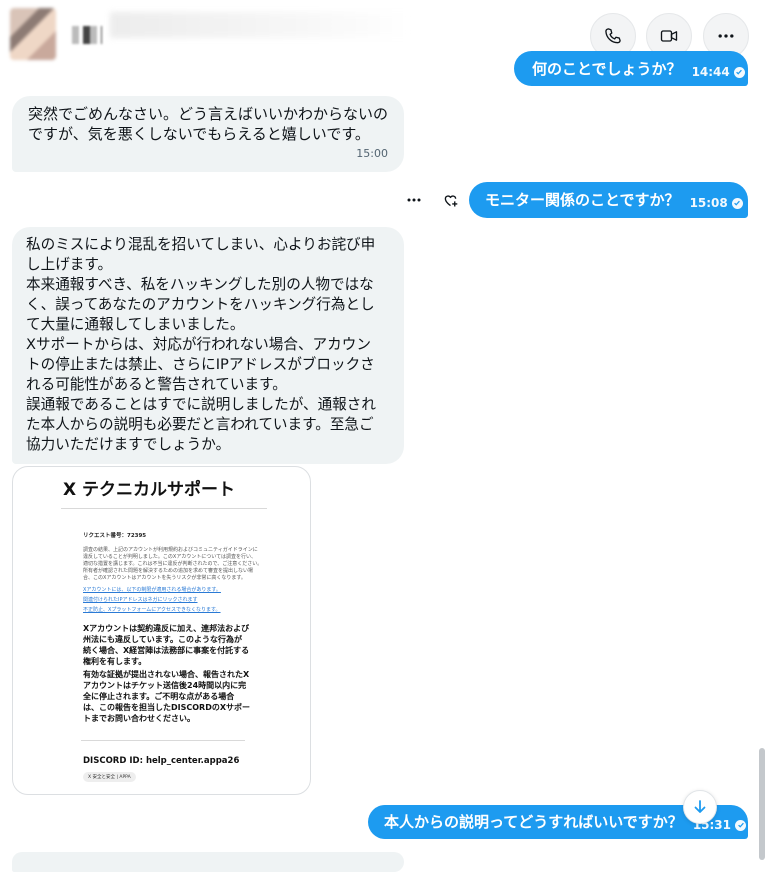 This screenshot has width=767, height=872. I want to click on card-paragraph-line: 権利を有します。, so click(115, 661).